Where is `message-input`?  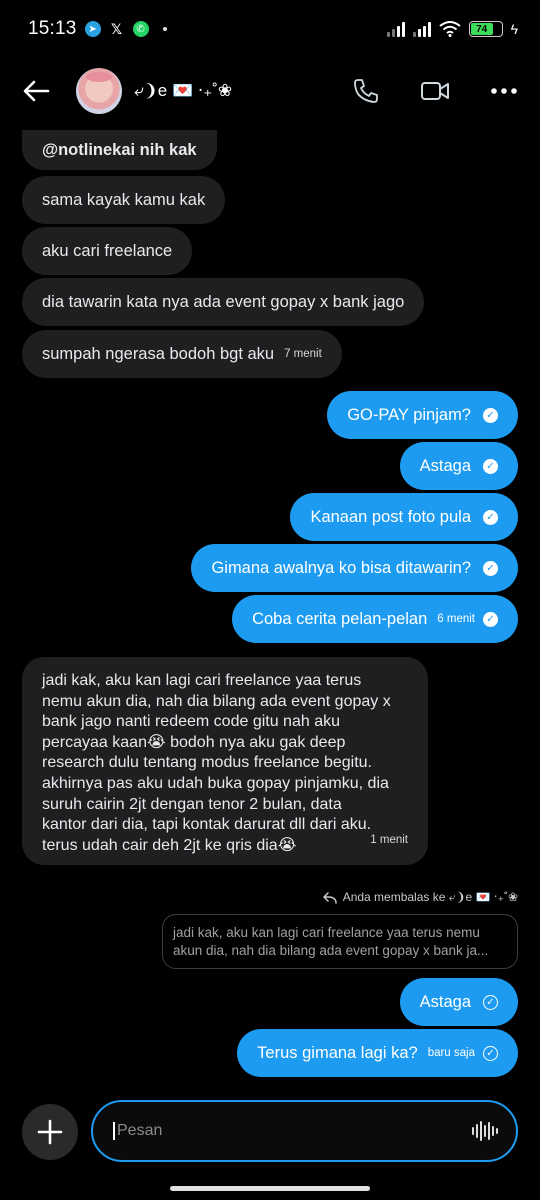 message-input is located at coordinates (292, 1131).